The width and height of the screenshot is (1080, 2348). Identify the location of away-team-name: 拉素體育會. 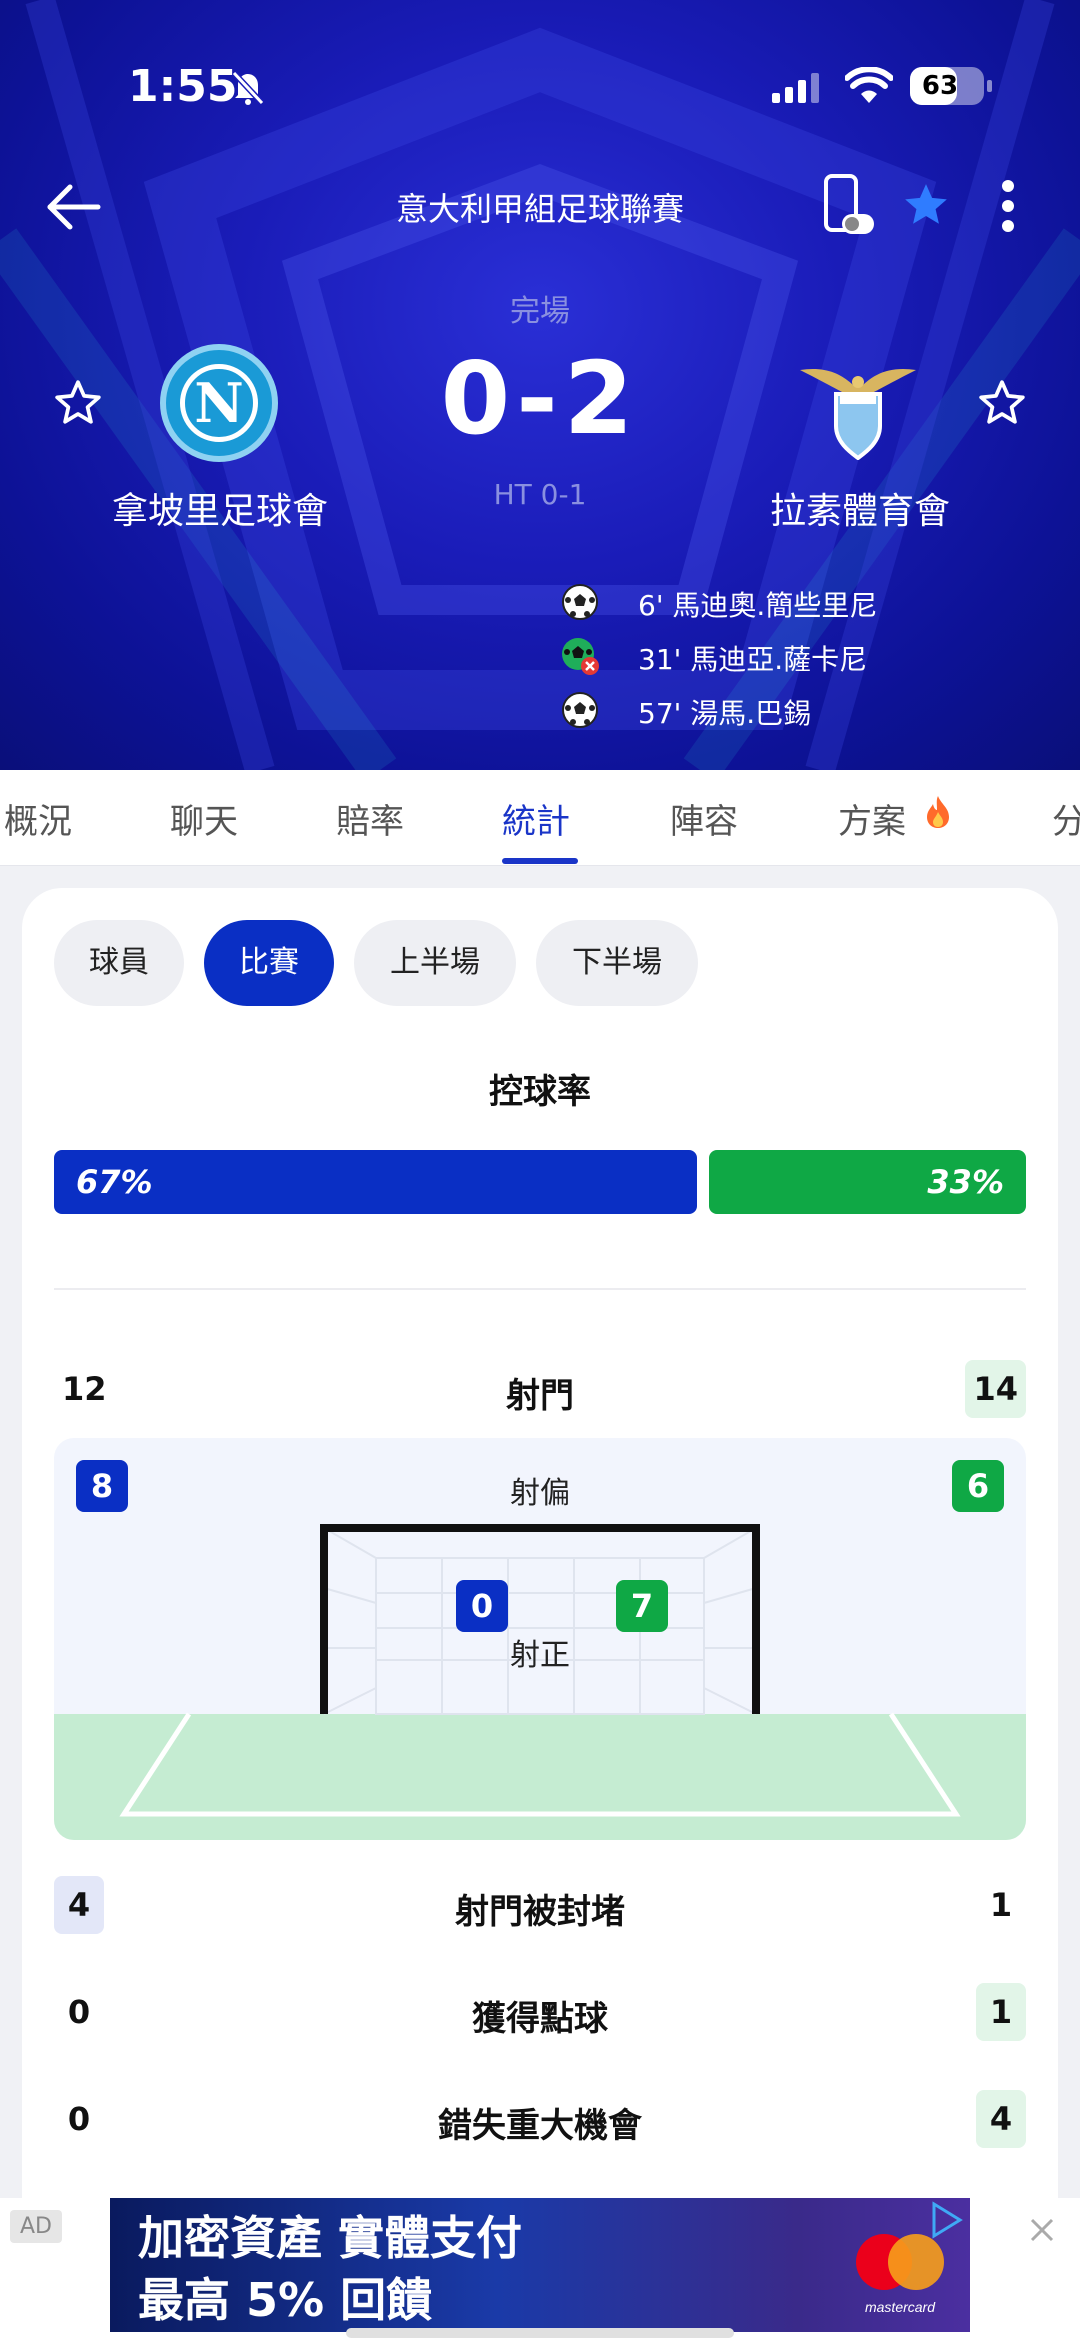
(860, 508).